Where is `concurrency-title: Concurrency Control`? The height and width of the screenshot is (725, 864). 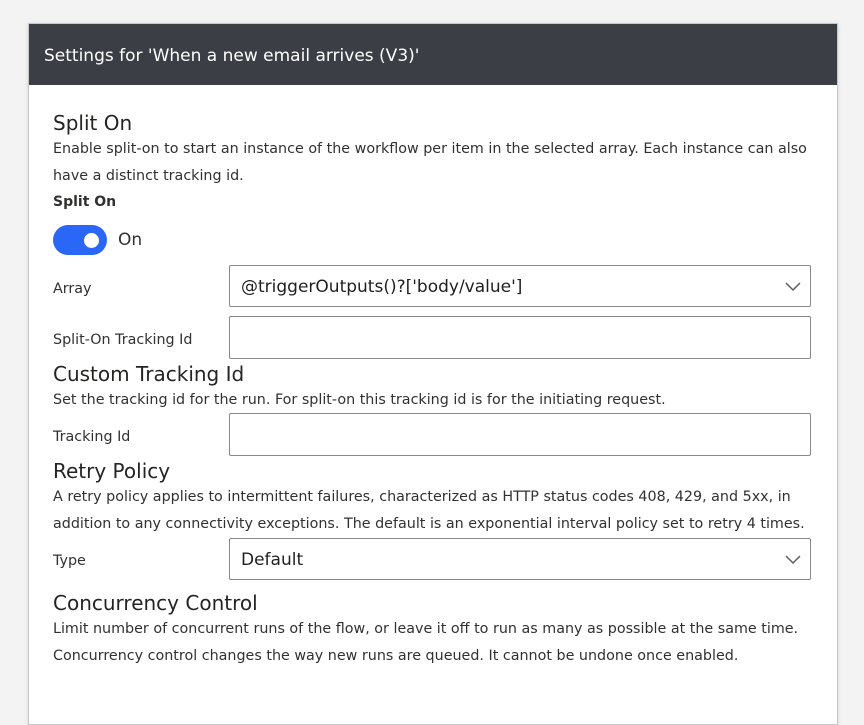
concurrency-title: Concurrency Control is located at coordinates (155, 603).